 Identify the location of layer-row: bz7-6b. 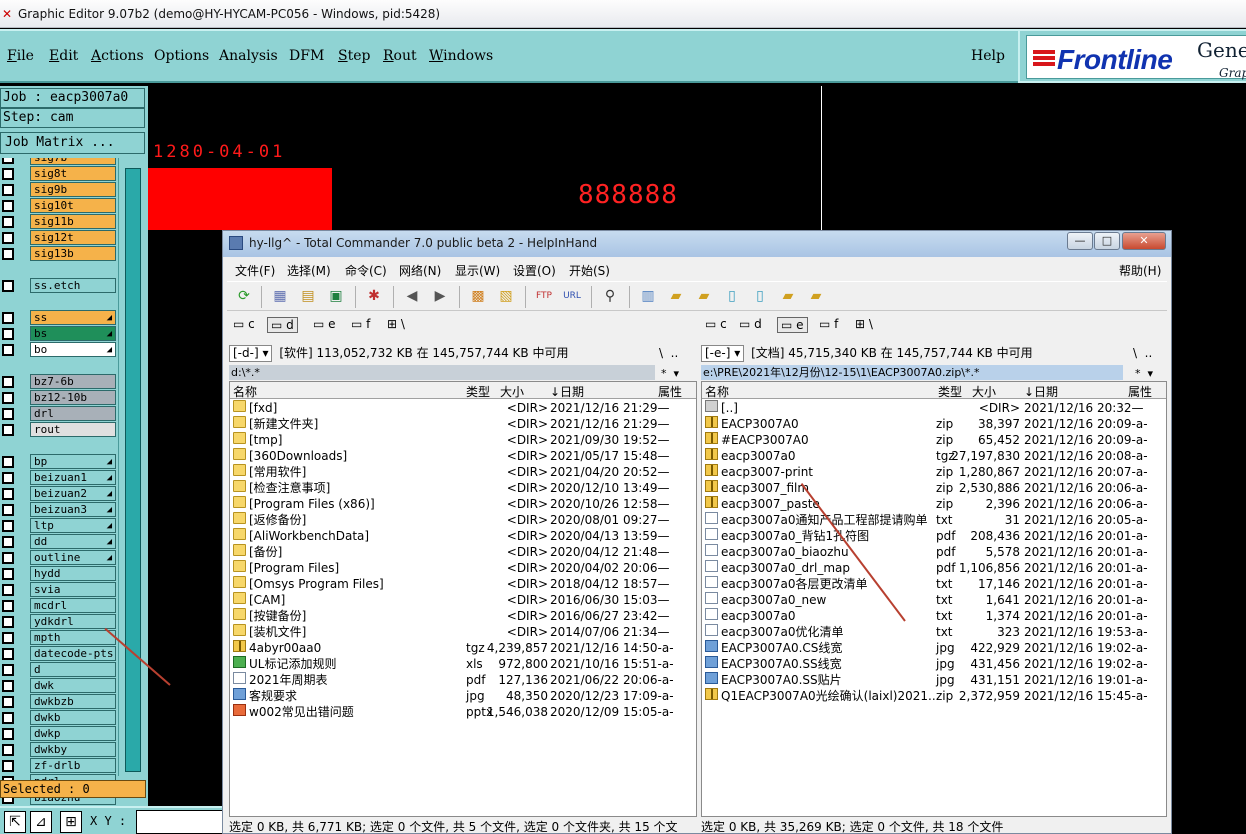
(58, 382).